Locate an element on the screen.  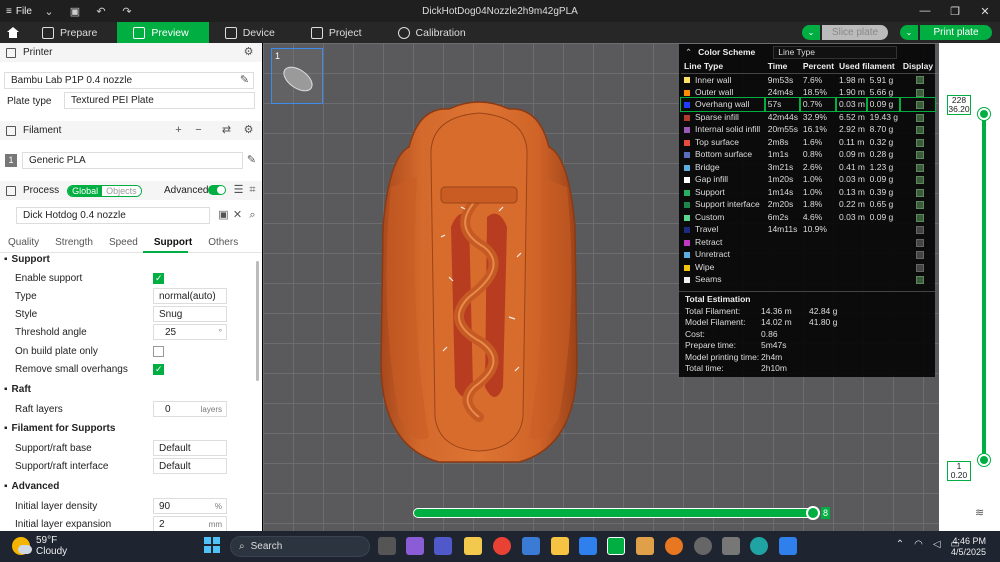
remove-small-checkbox is located at coordinates (158, 369).